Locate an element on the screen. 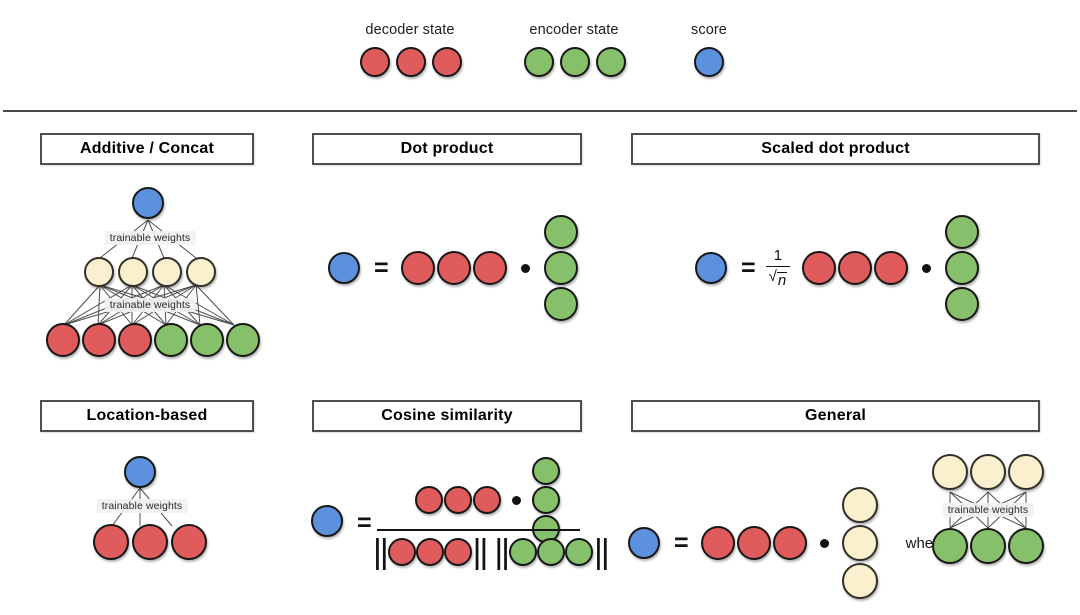 The height and width of the screenshot is (615, 1080). panel-title-text: Scaled dot product is located at coordinates (835, 148).